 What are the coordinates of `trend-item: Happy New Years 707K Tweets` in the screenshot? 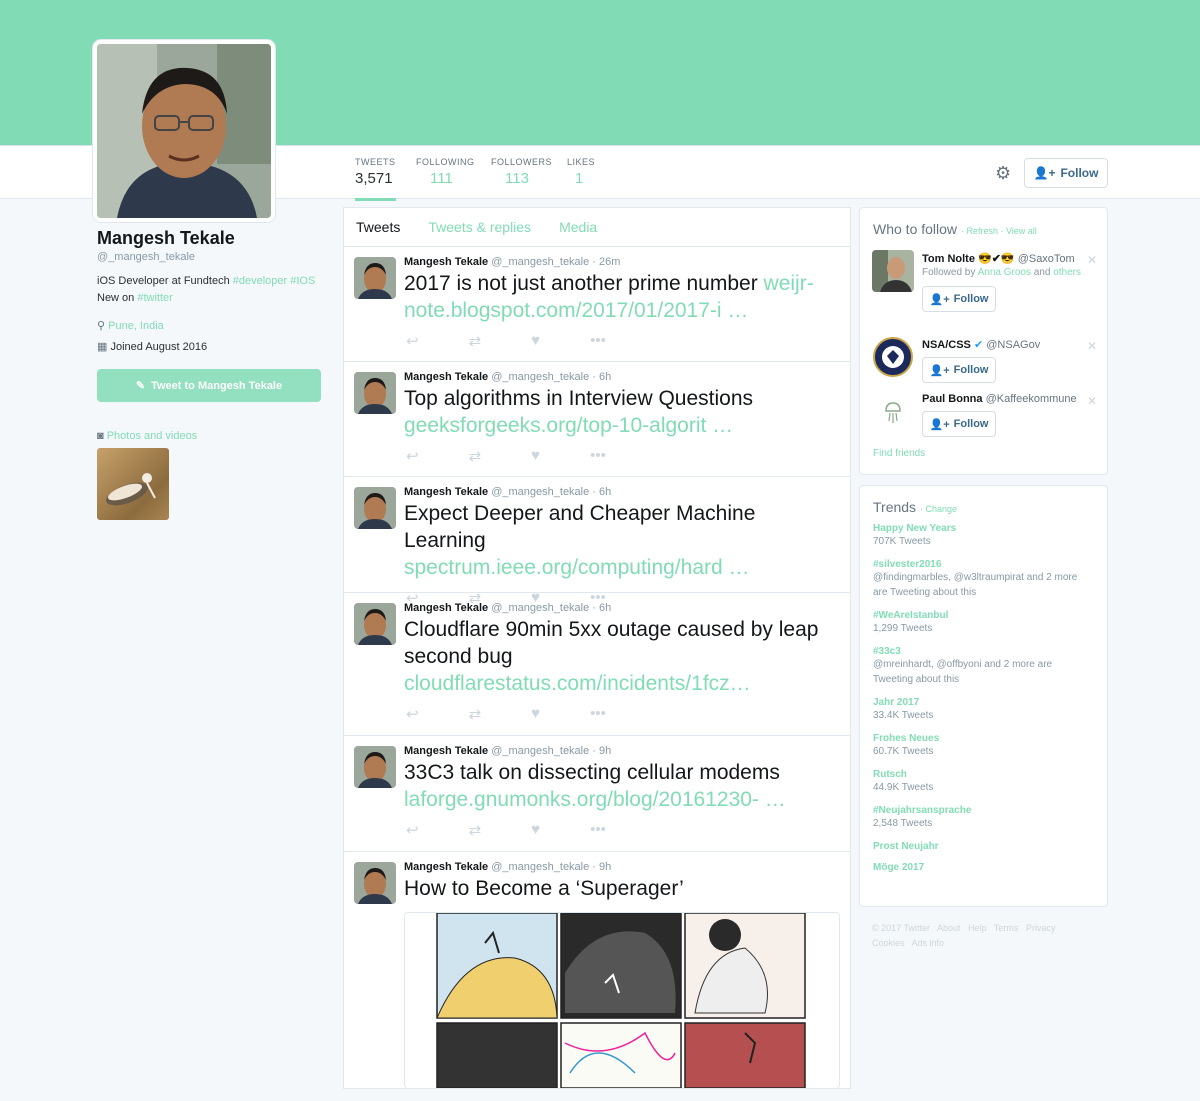 It's located at (983, 536).